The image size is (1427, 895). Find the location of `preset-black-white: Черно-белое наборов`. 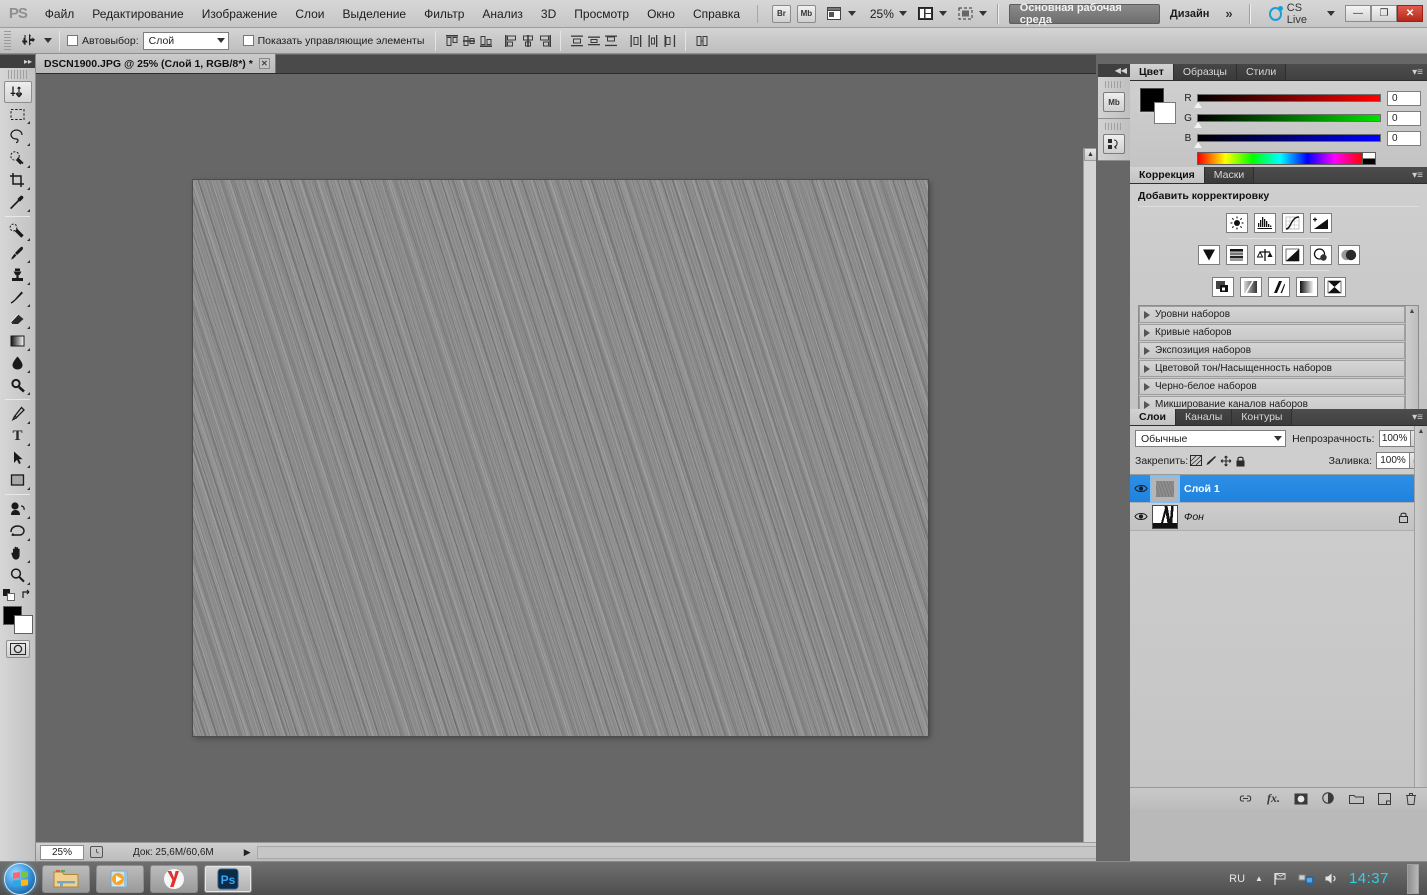

preset-black-white: Черно-белое наборов is located at coordinates (1272, 386).